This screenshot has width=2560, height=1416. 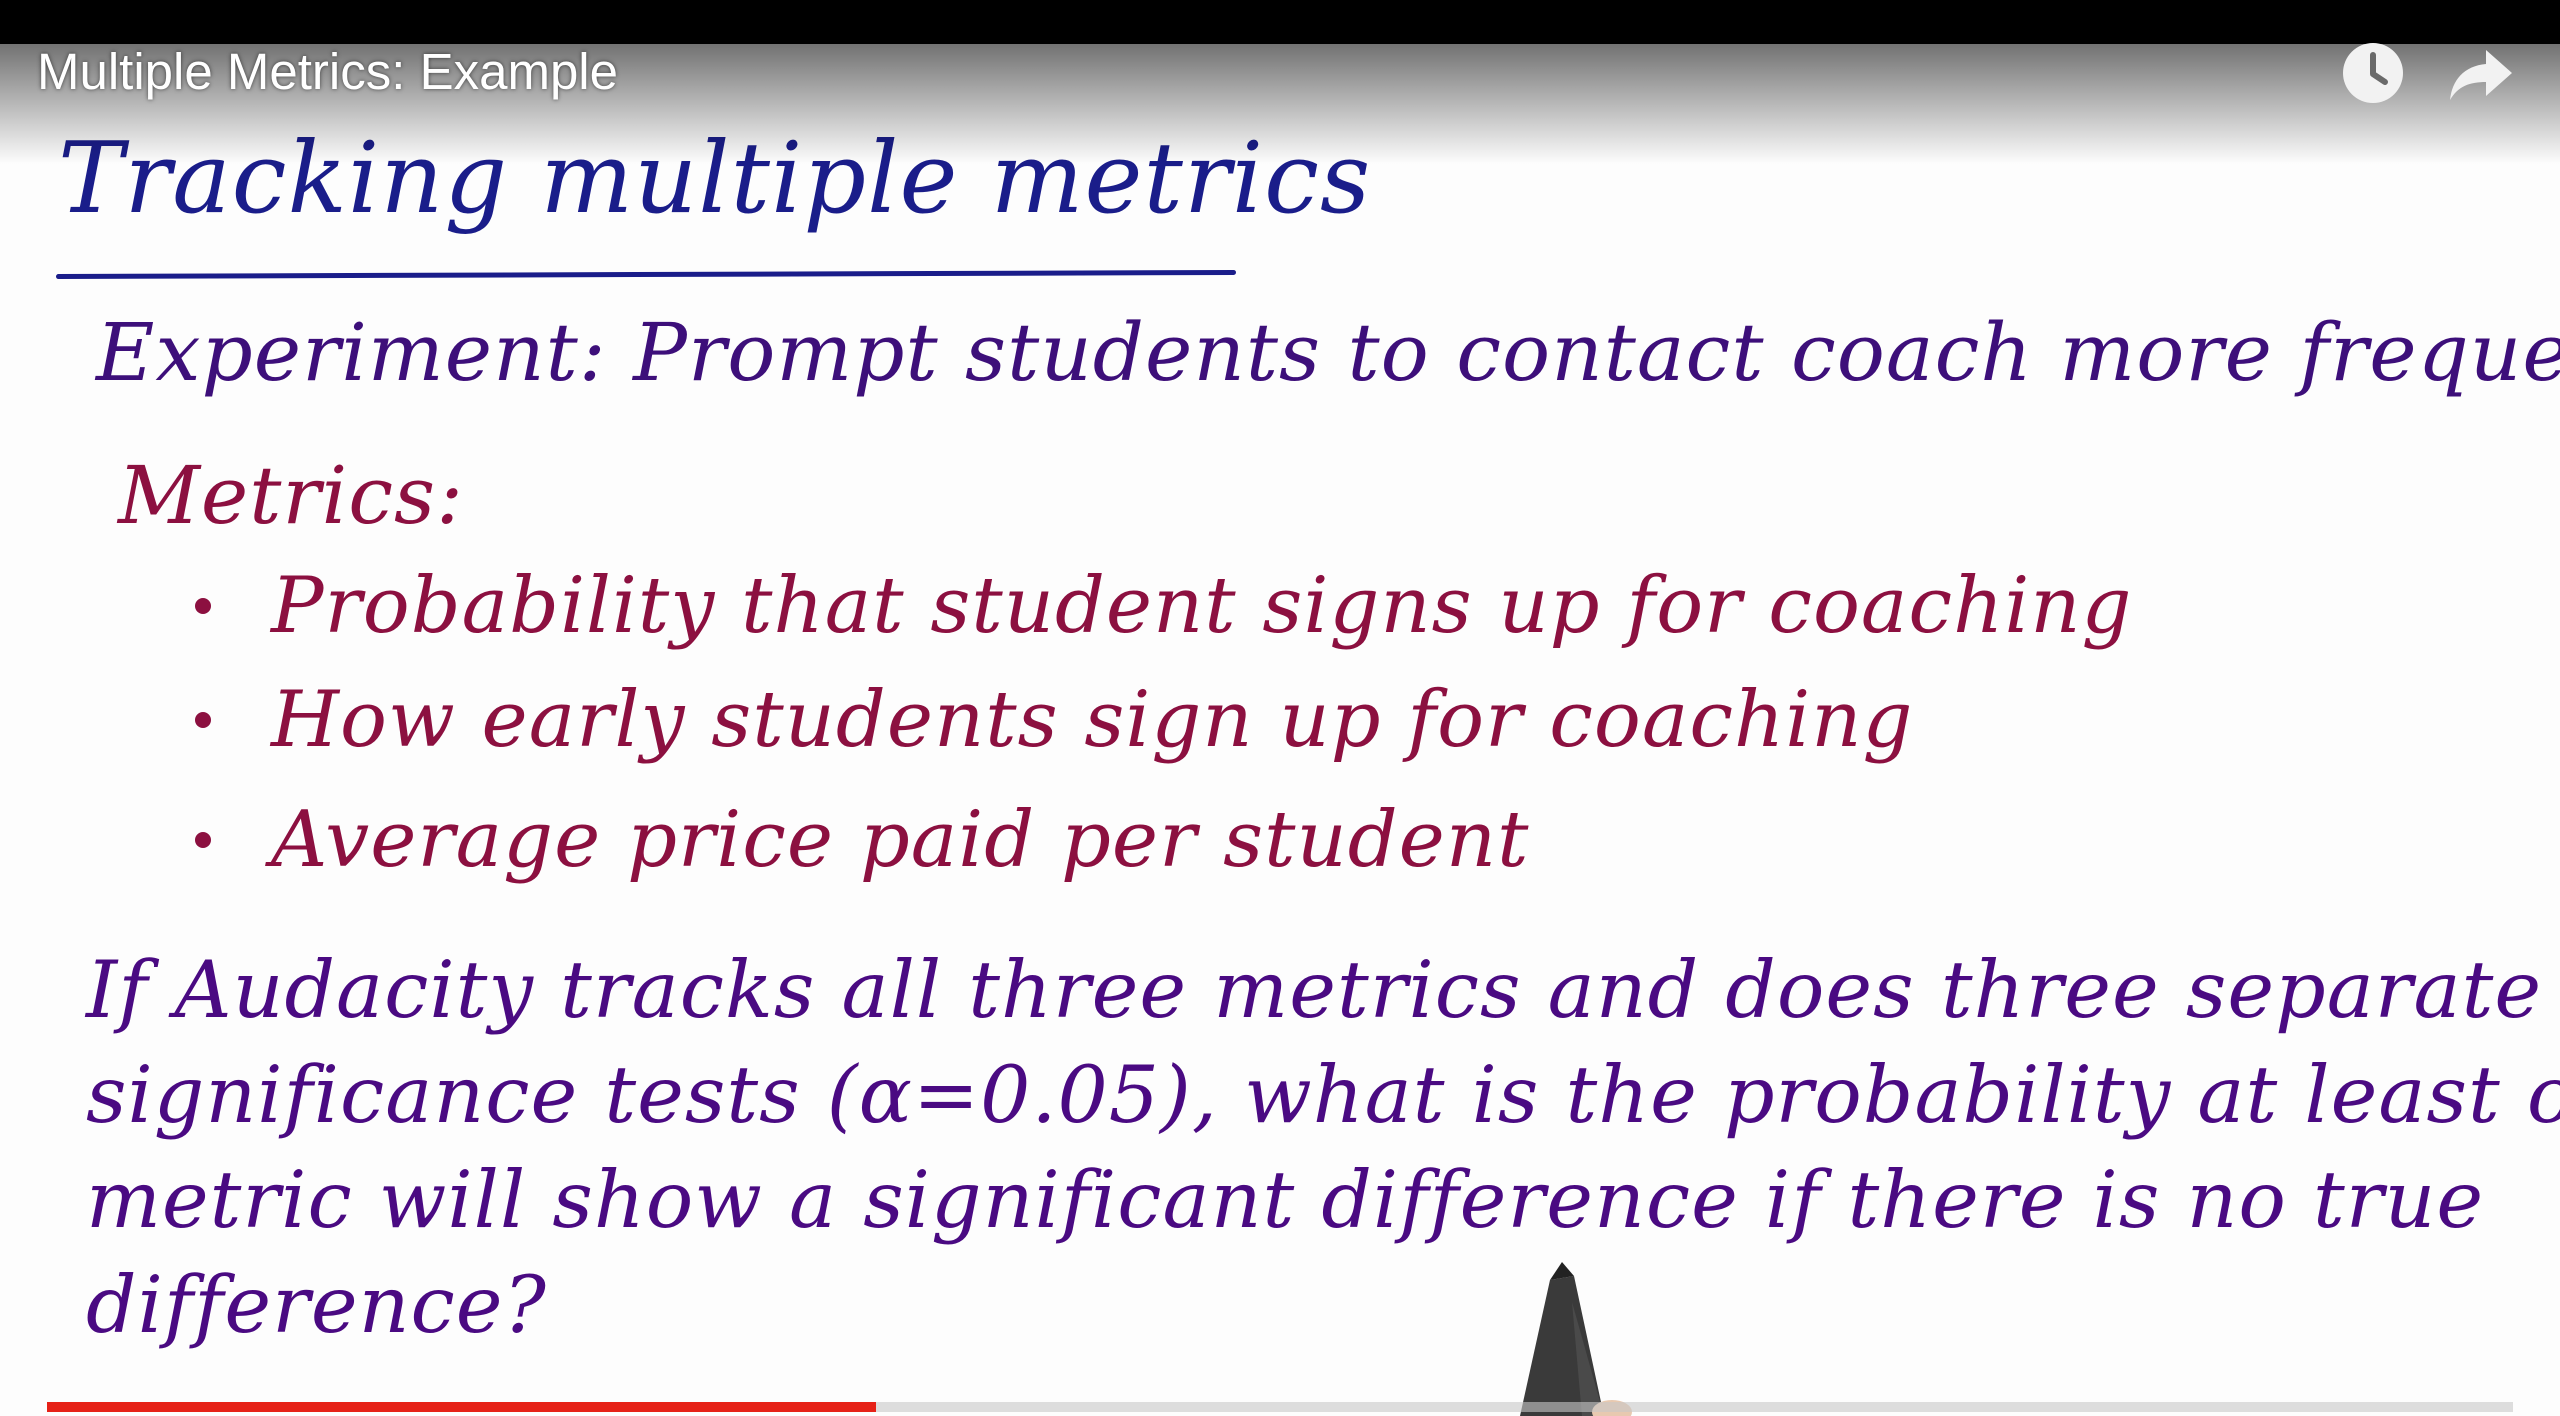 I want to click on video-title: Multiple Metrics: Example, so click(x=327, y=72).